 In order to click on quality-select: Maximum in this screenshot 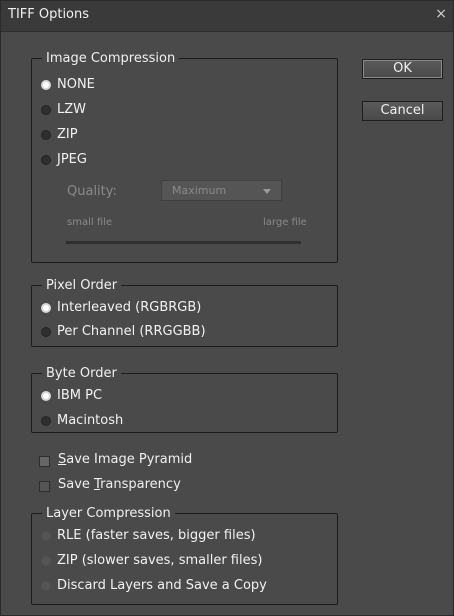, I will do `click(221, 190)`.